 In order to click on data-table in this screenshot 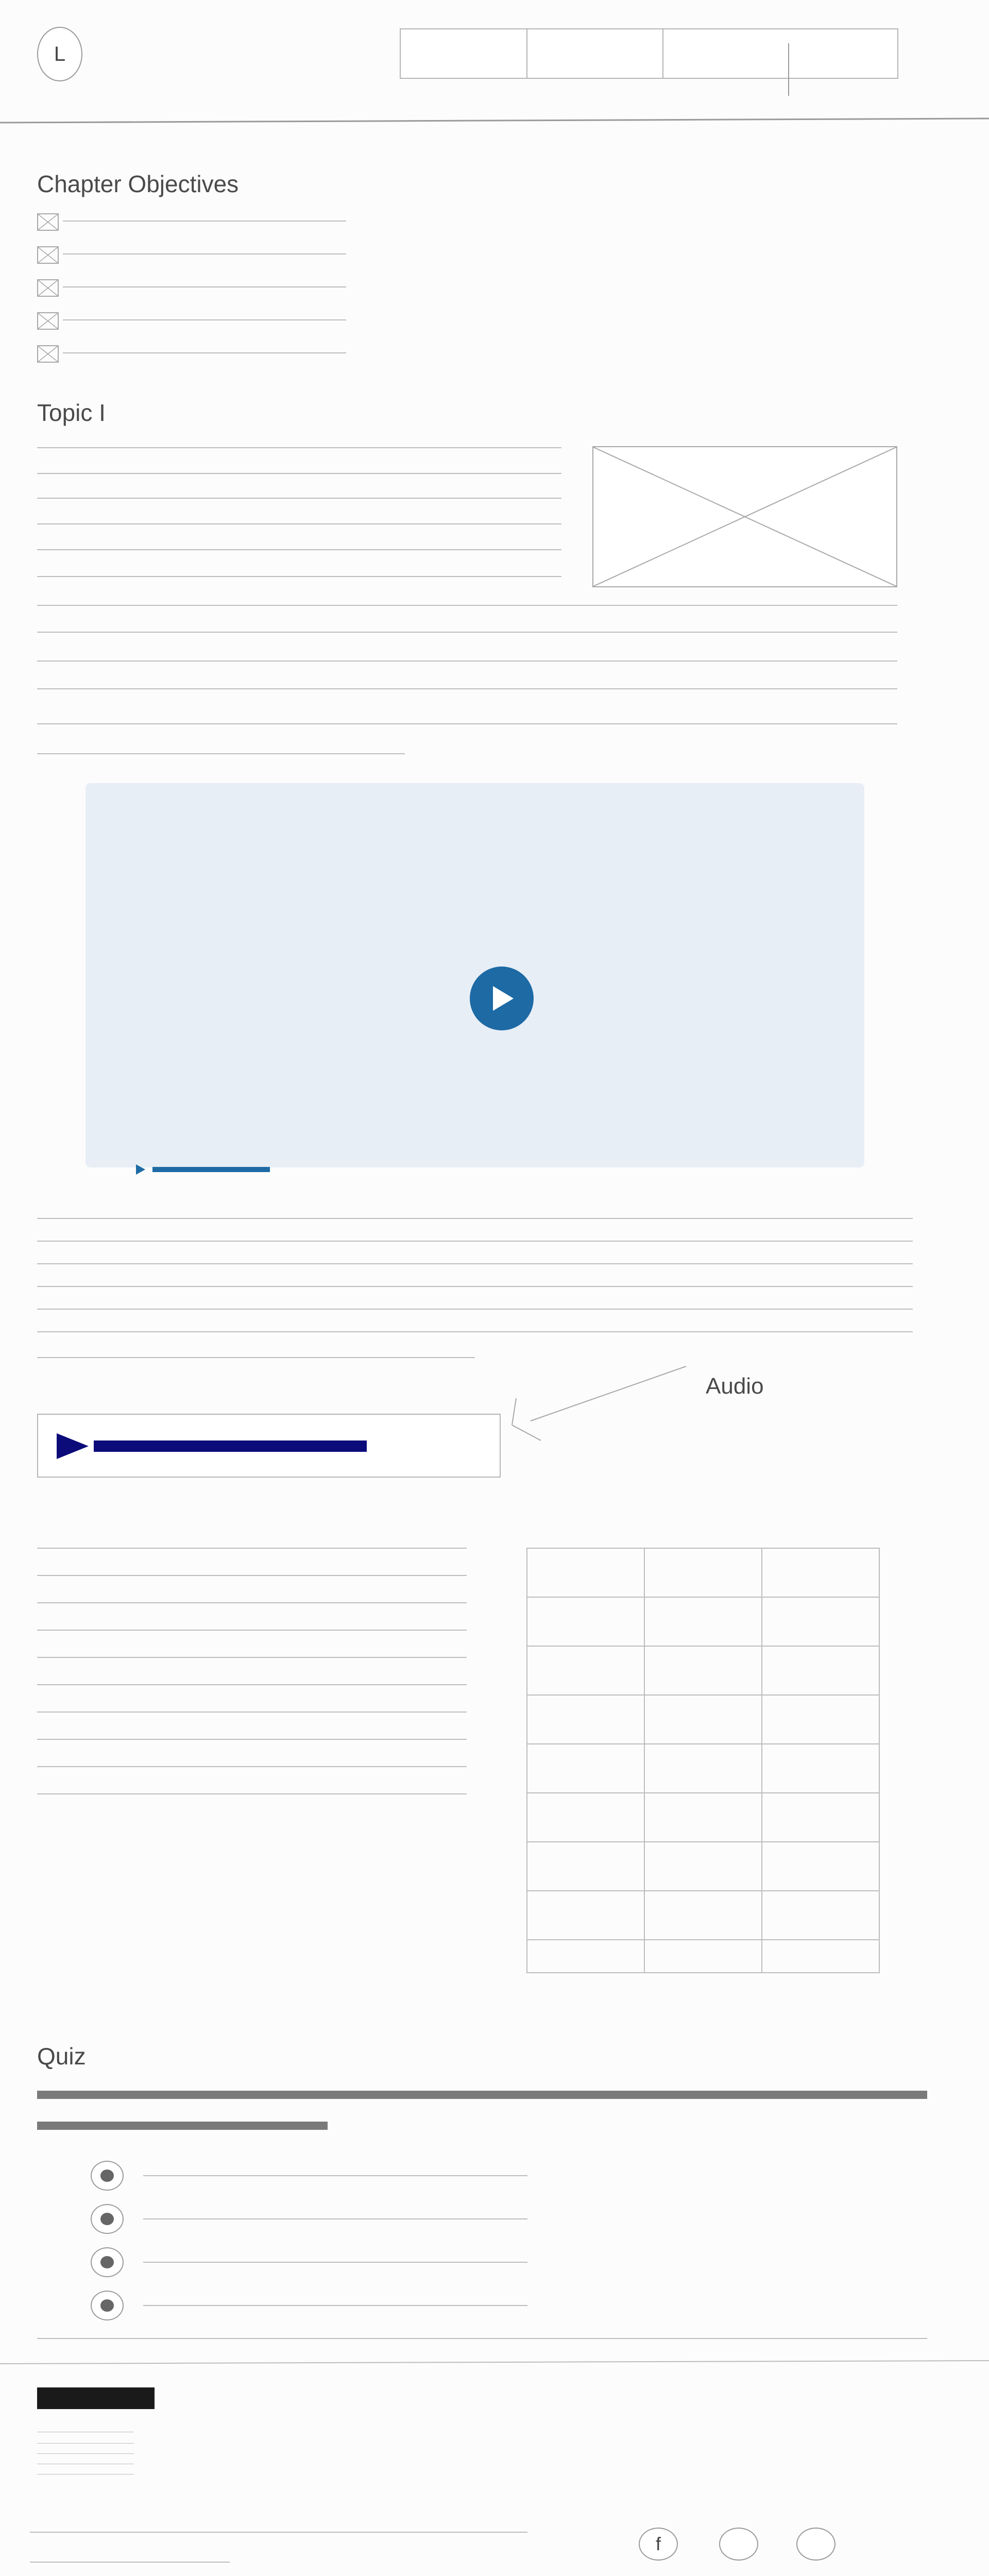, I will do `click(703, 1760)`.